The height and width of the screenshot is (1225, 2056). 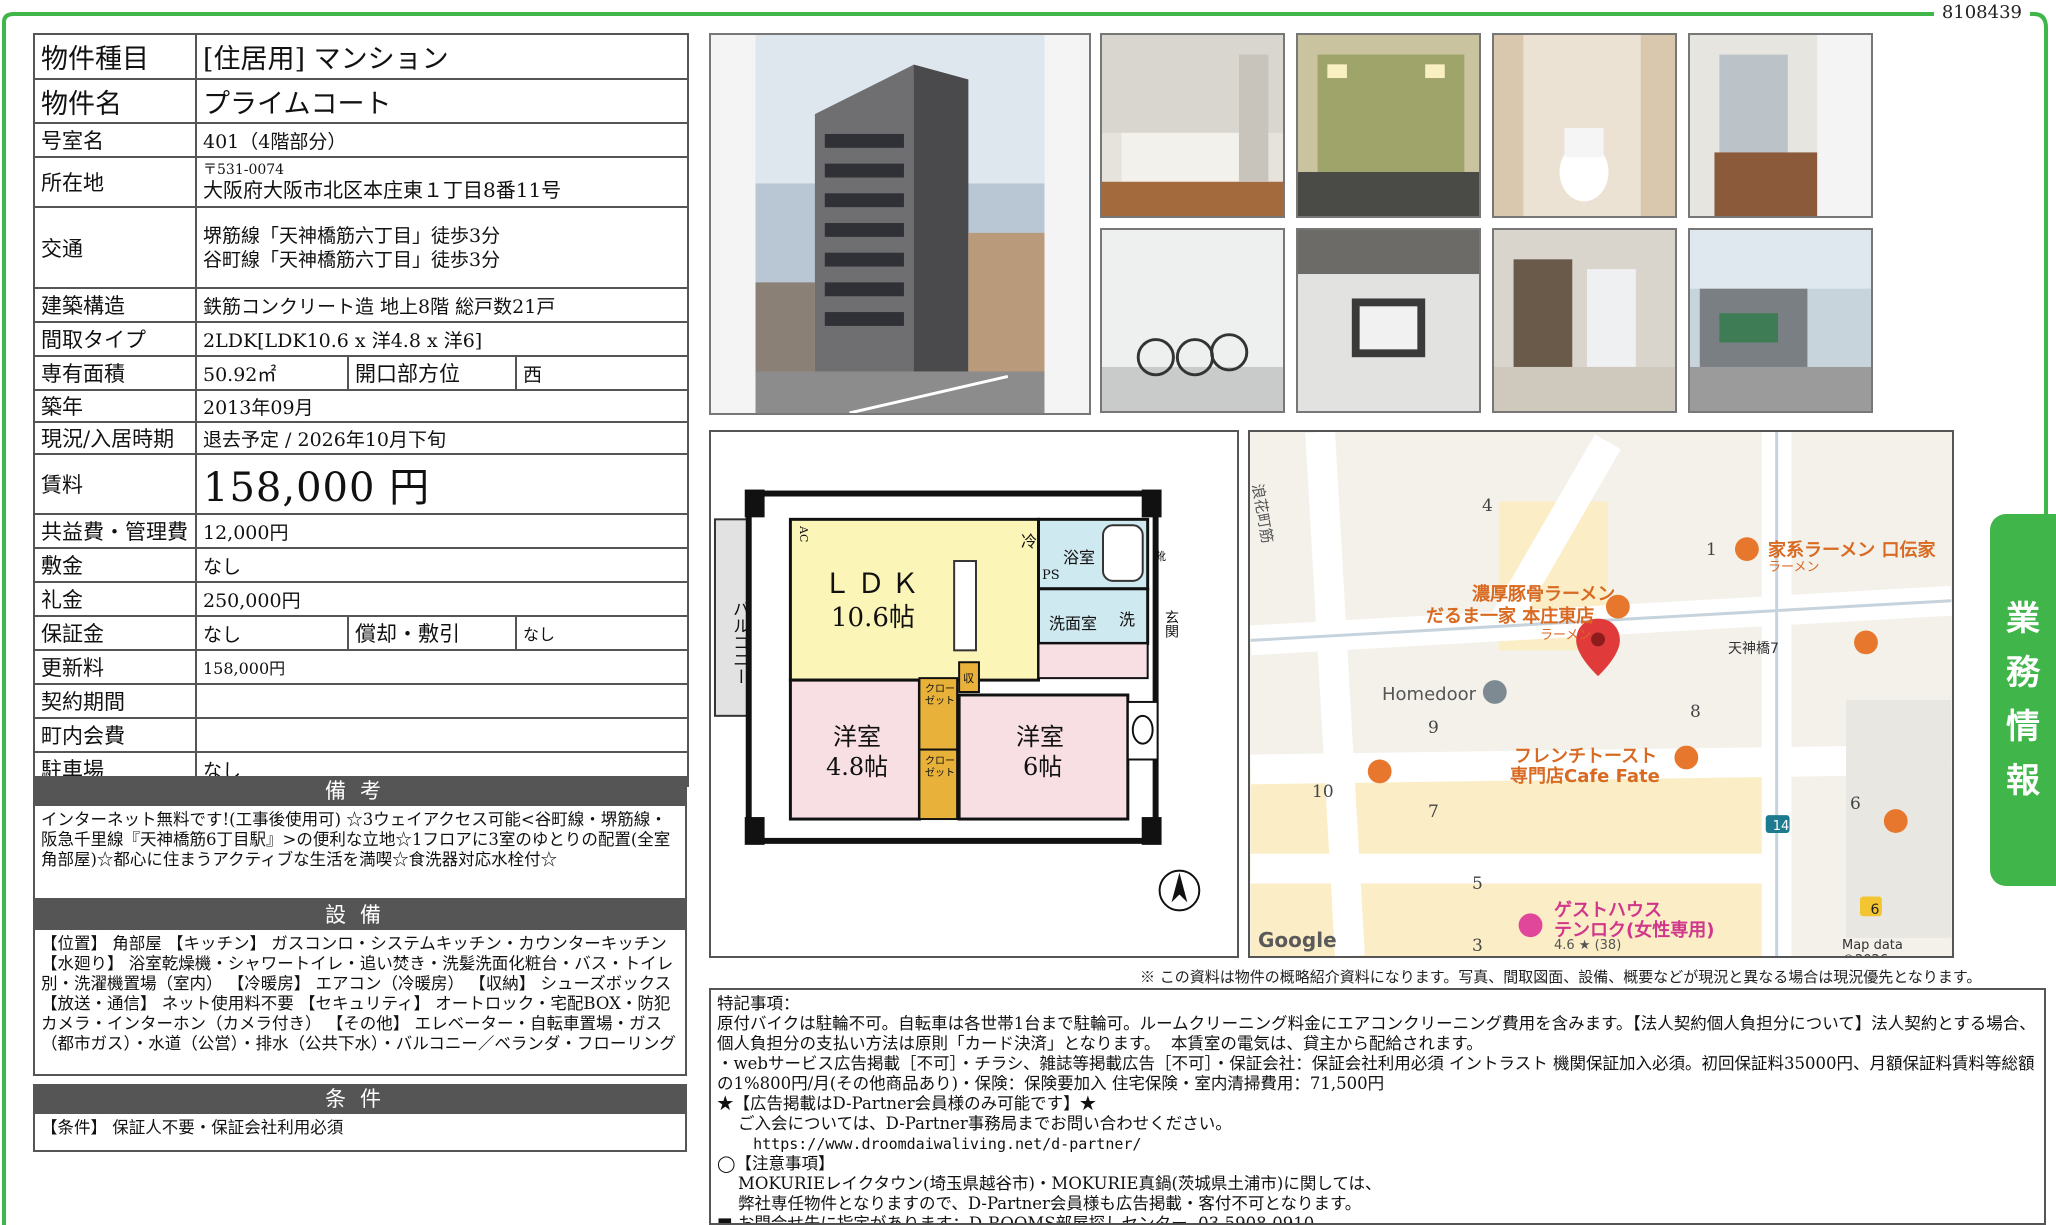 What do you see at coordinates (115, 701) in the screenshot?
I see `label-contract: 契約期間` at bounding box center [115, 701].